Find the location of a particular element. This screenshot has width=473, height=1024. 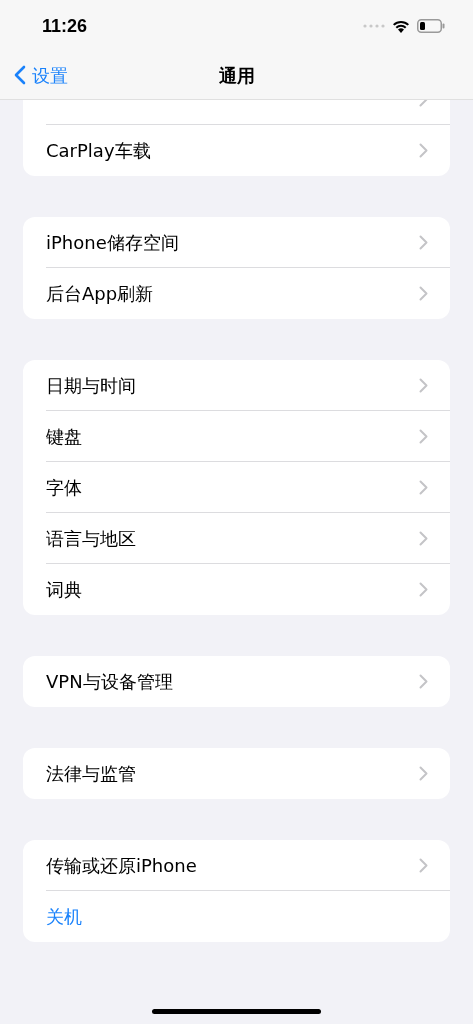

settings-row: iPhone储存空间 is located at coordinates (236, 242).